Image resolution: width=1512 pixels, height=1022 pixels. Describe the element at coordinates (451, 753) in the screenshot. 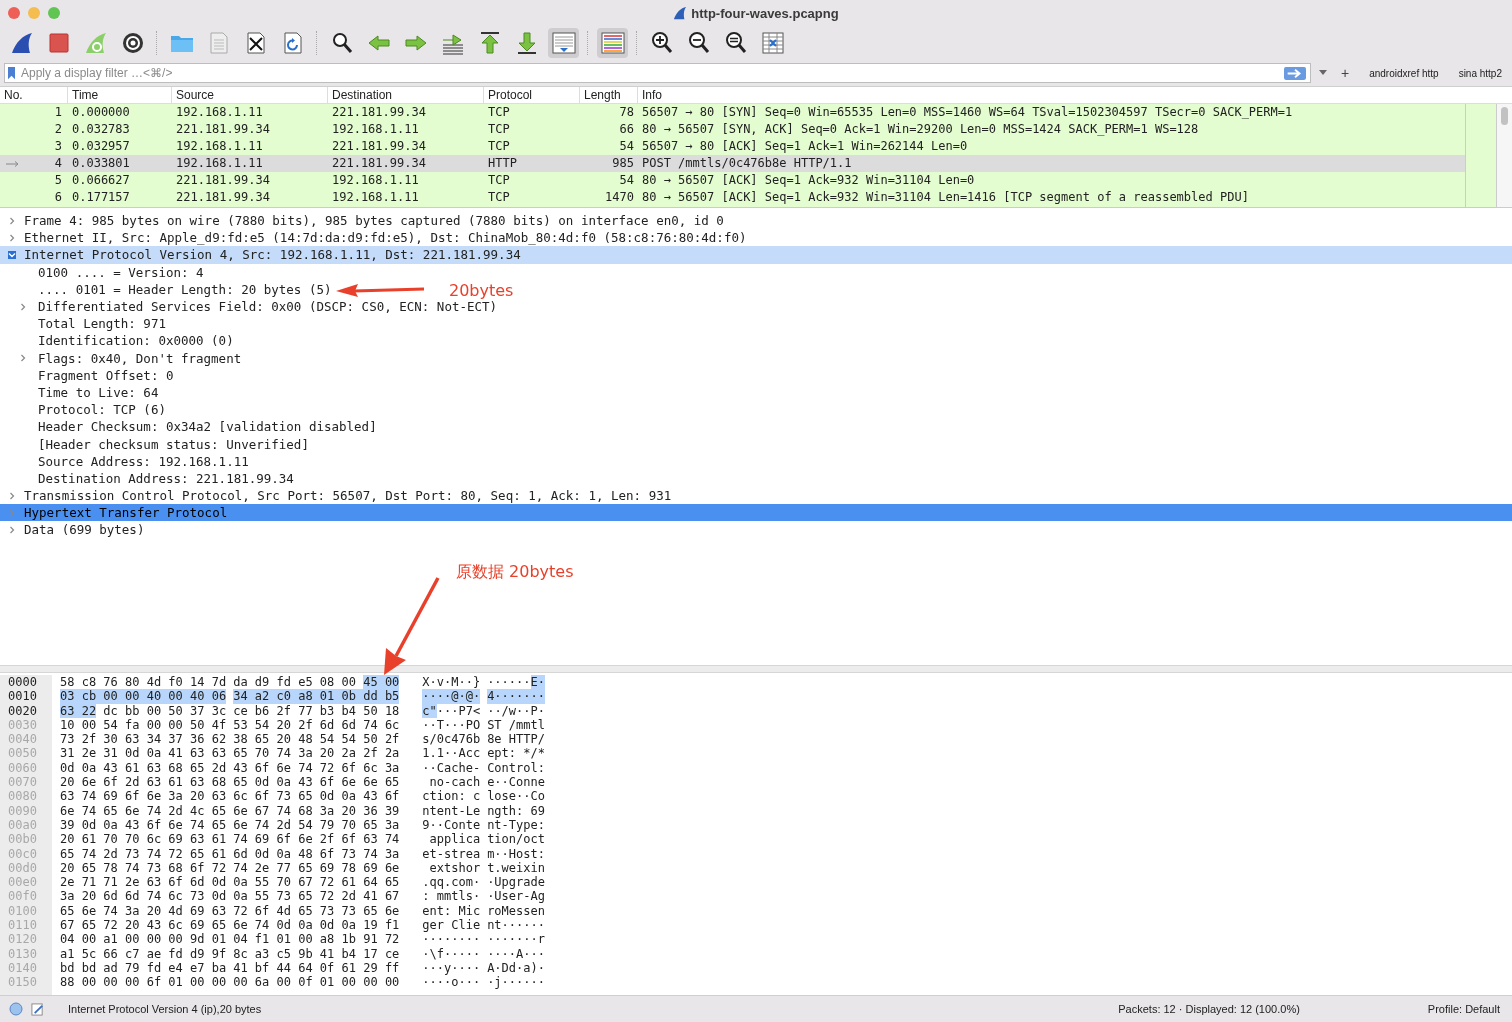

I see `ascii-text: 1.1··Acc` at that location.